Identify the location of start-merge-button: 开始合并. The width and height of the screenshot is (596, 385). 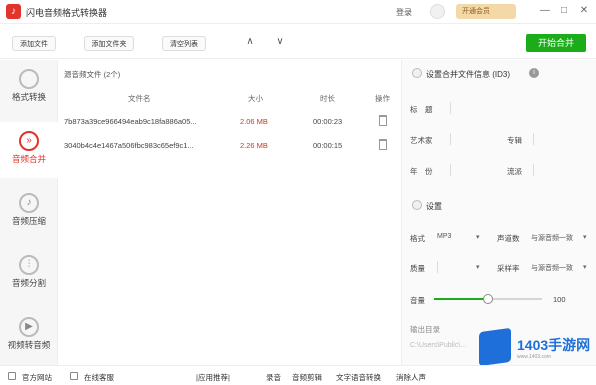
(556, 43).